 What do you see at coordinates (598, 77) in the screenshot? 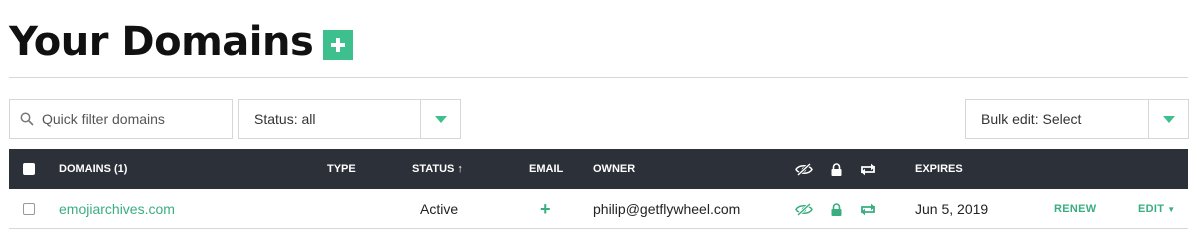
I see `title-divider` at bounding box center [598, 77].